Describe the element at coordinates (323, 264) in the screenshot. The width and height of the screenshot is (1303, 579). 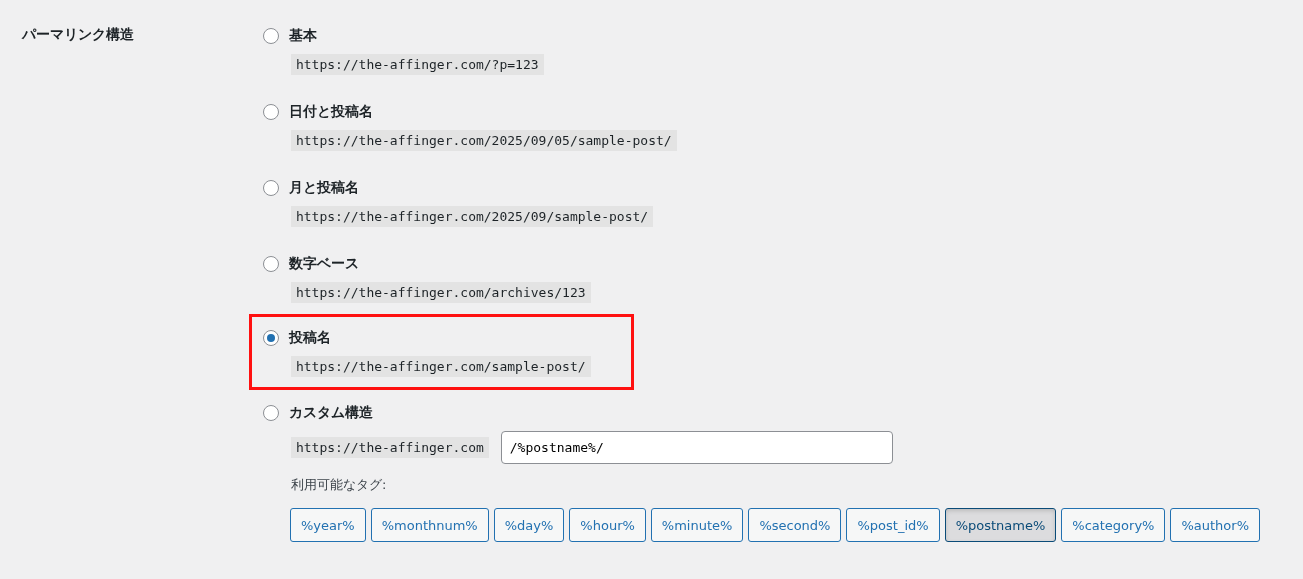
I see `option-label: 数字ベース` at that location.